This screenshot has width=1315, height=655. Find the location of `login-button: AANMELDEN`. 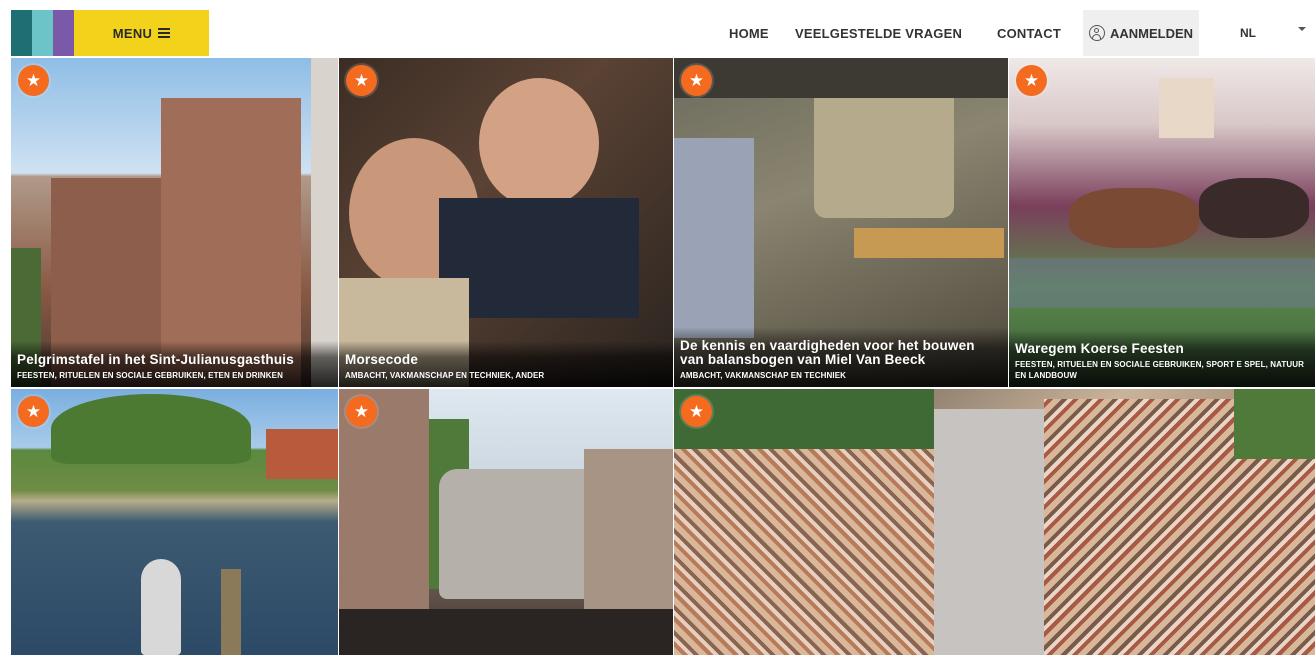

login-button: AANMELDEN is located at coordinates (1141, 33).